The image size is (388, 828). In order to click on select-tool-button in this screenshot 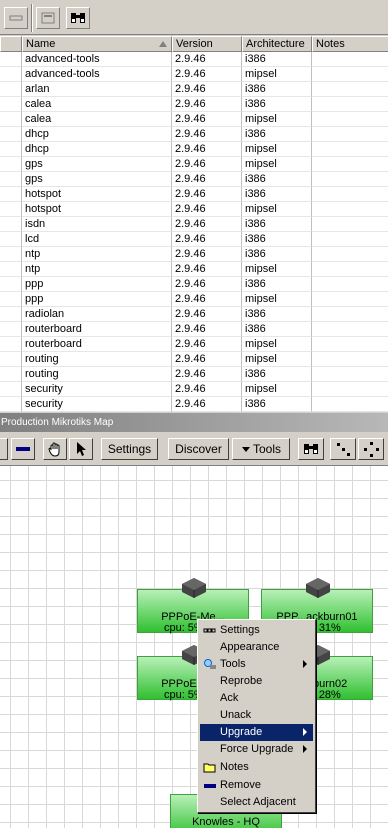, I will do `click(81, 449)`.